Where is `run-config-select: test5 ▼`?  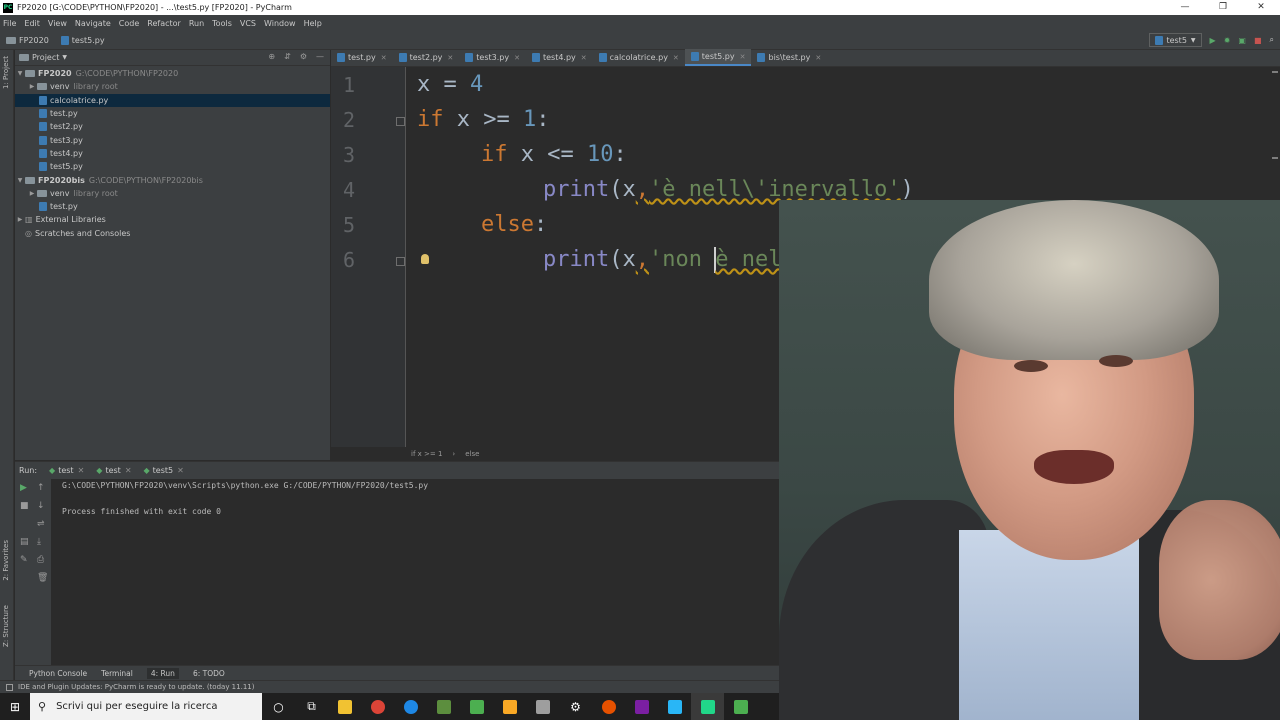
run-config-select: test5 ▼ is located at coordinates (1175, 40).